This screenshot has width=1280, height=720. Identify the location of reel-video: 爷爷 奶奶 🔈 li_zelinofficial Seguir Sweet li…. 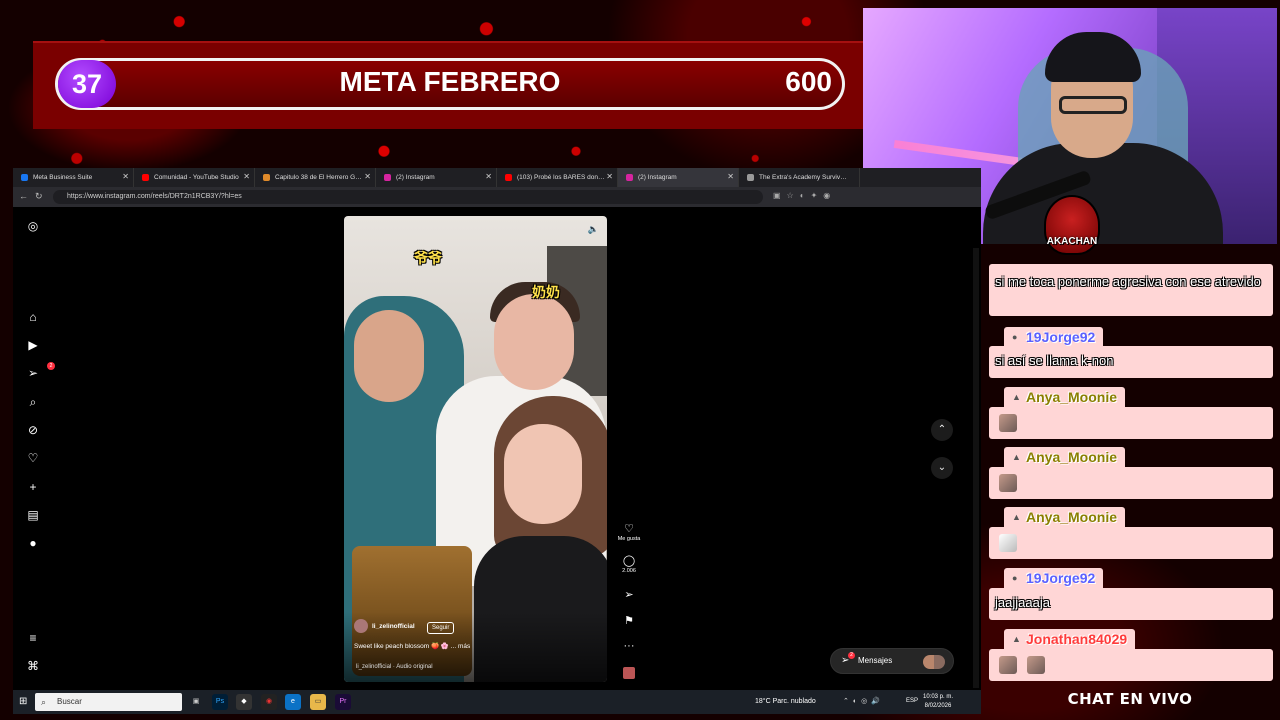
(475, 449).